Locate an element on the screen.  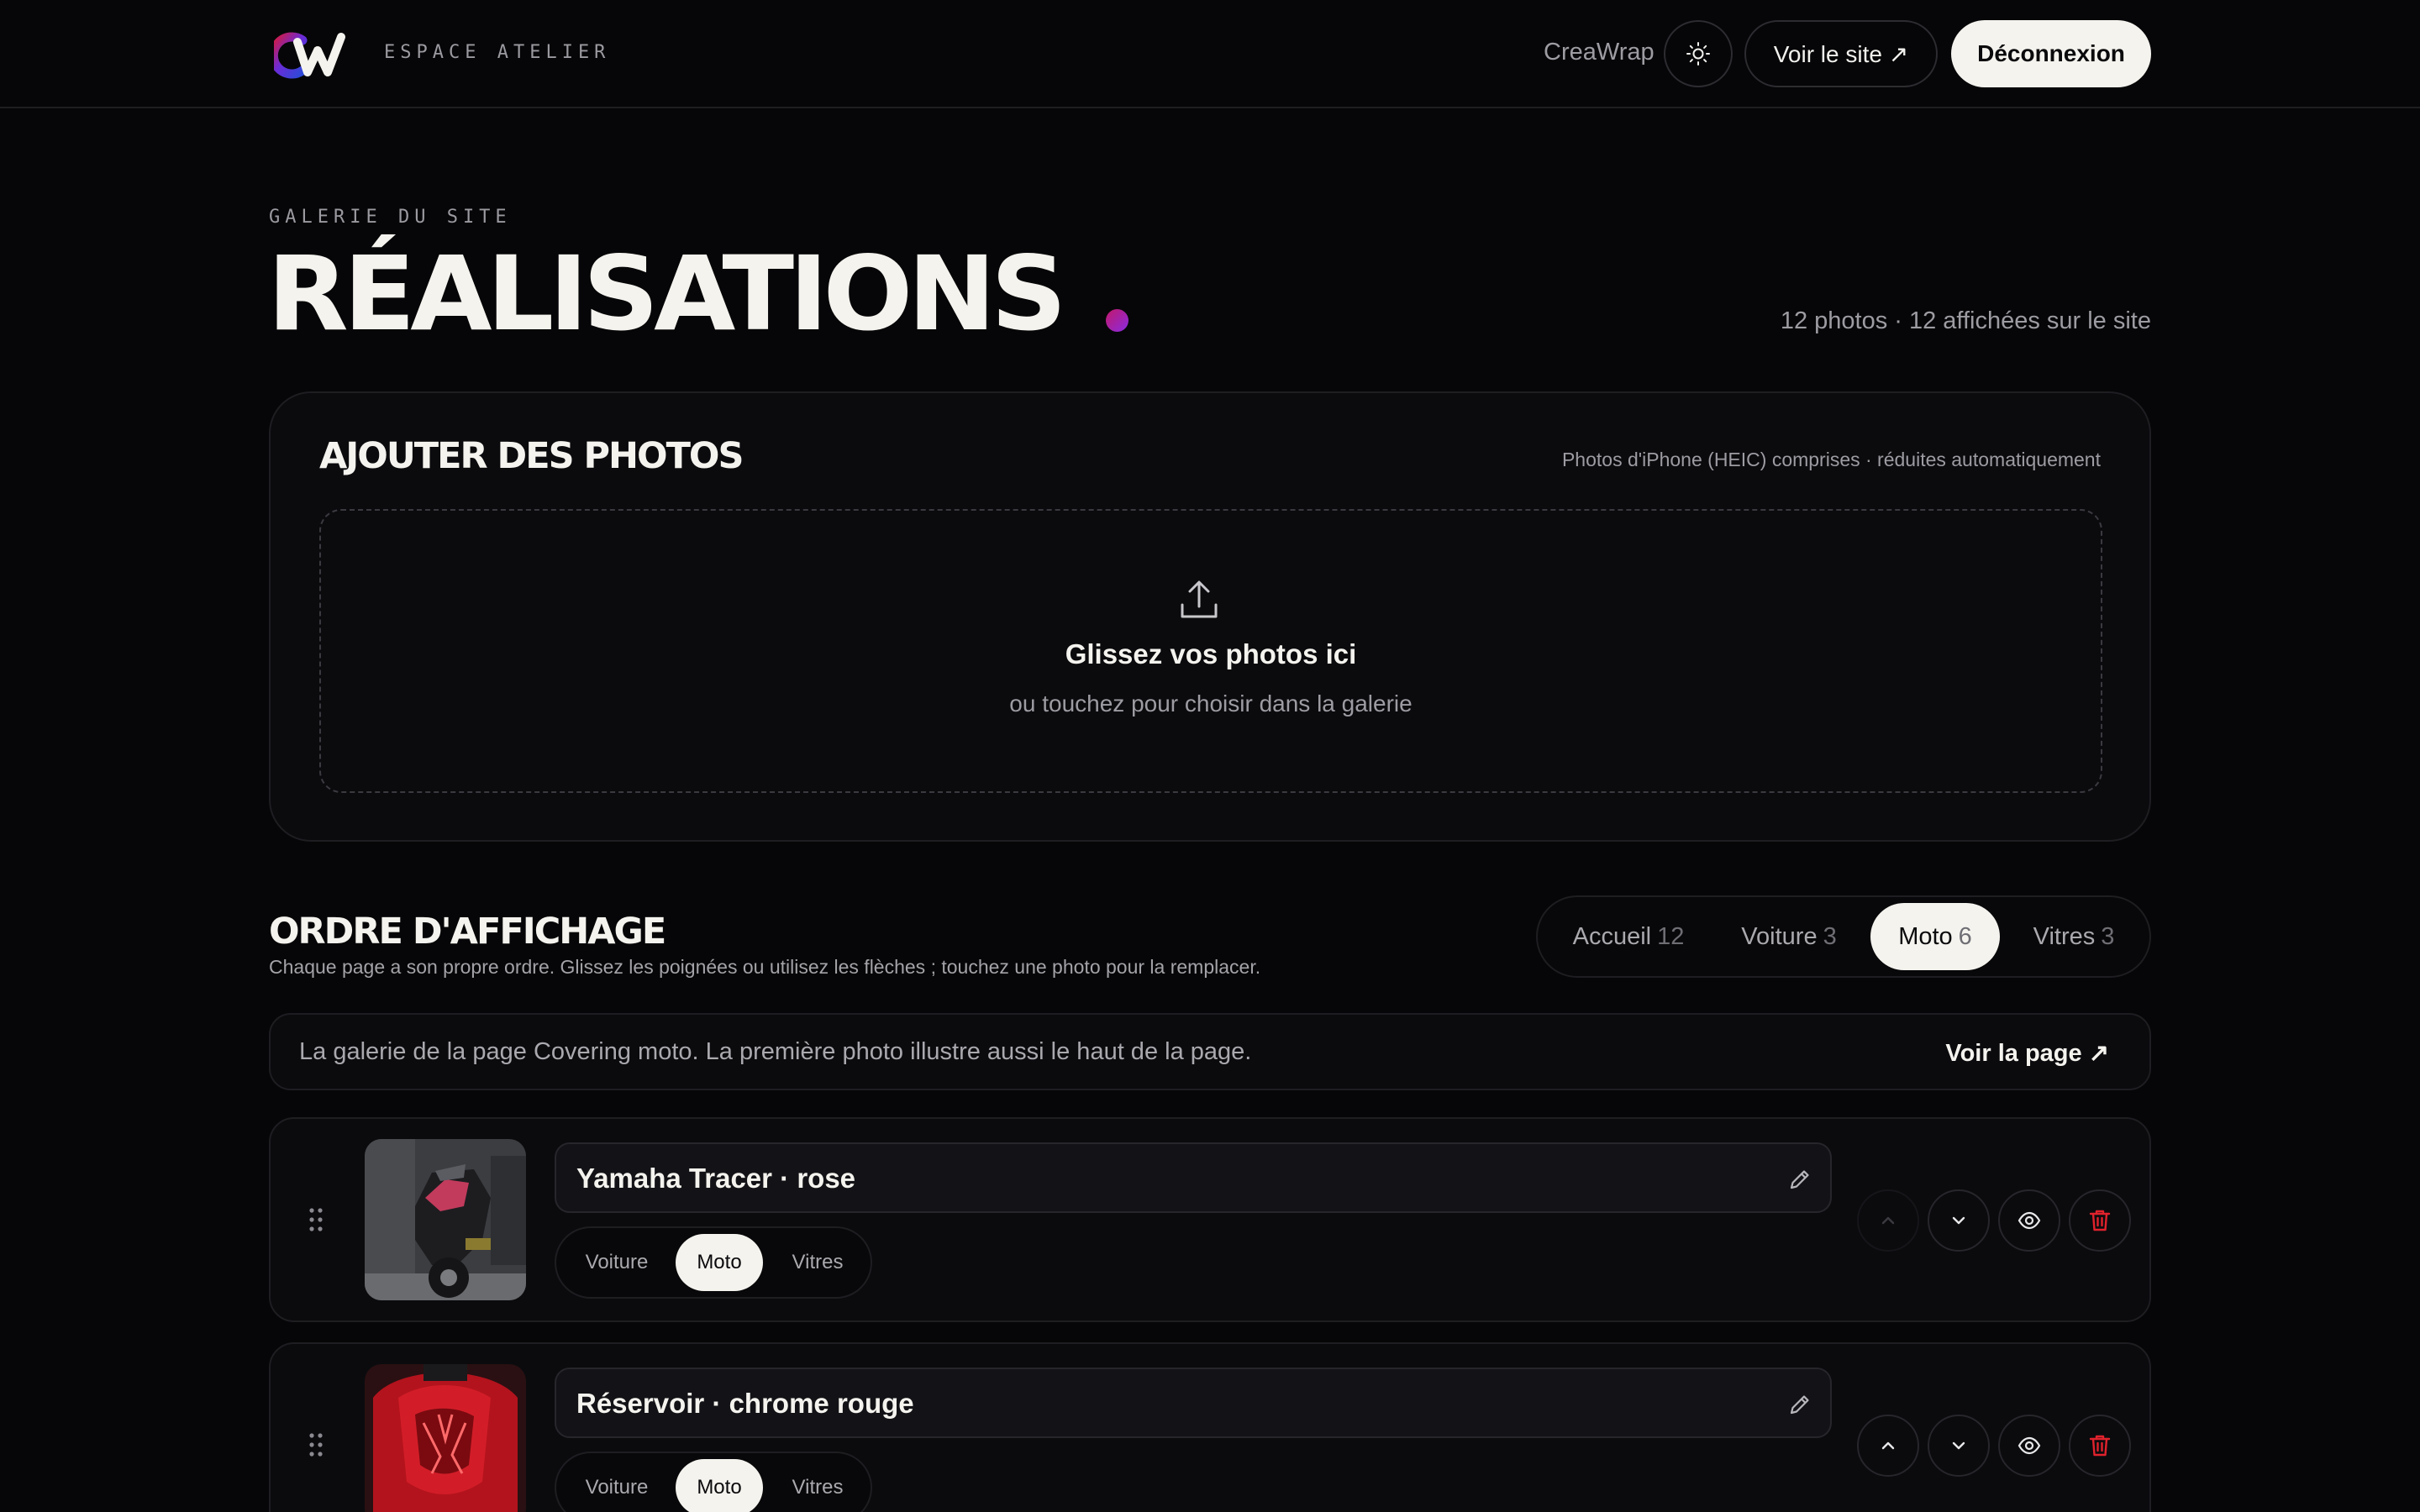
photo-name-field: Yamaha Tracer · rose is located at coordinates (1194, 1177).